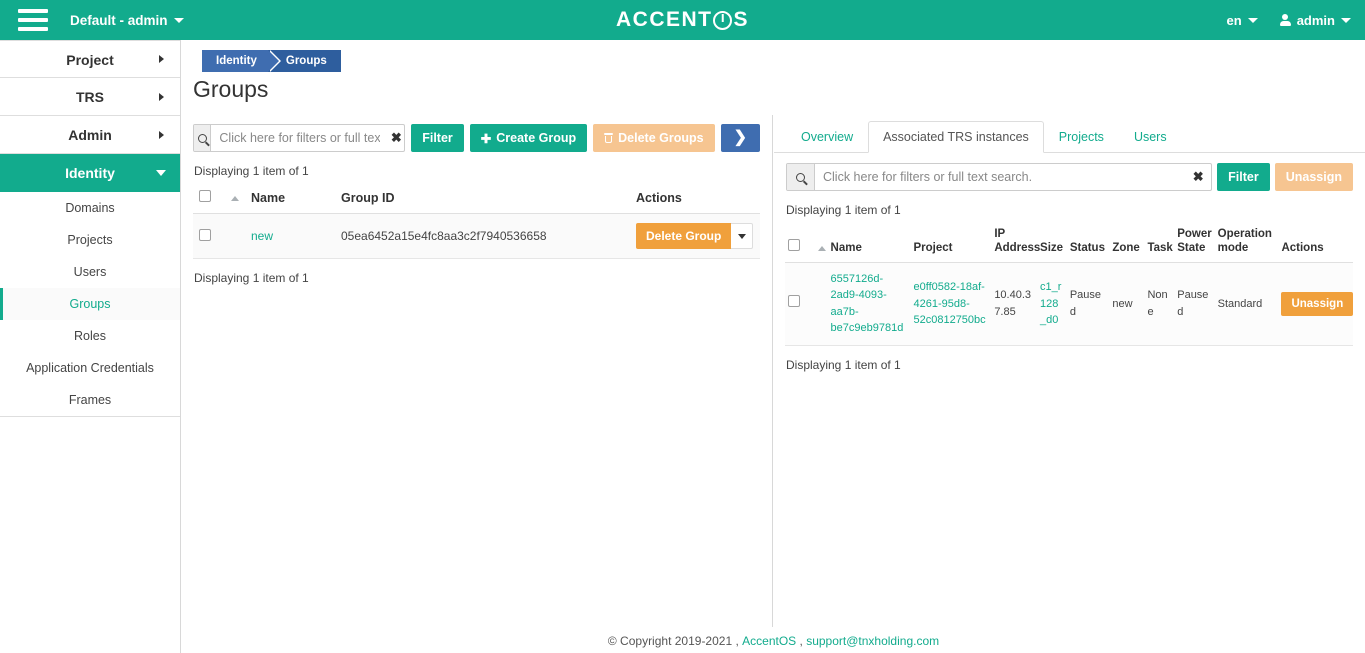  What do you see at coordinates (119, 20) in the screenshot?
I see `context-selector-label: Default - admin` at bounding box center [119, 20].